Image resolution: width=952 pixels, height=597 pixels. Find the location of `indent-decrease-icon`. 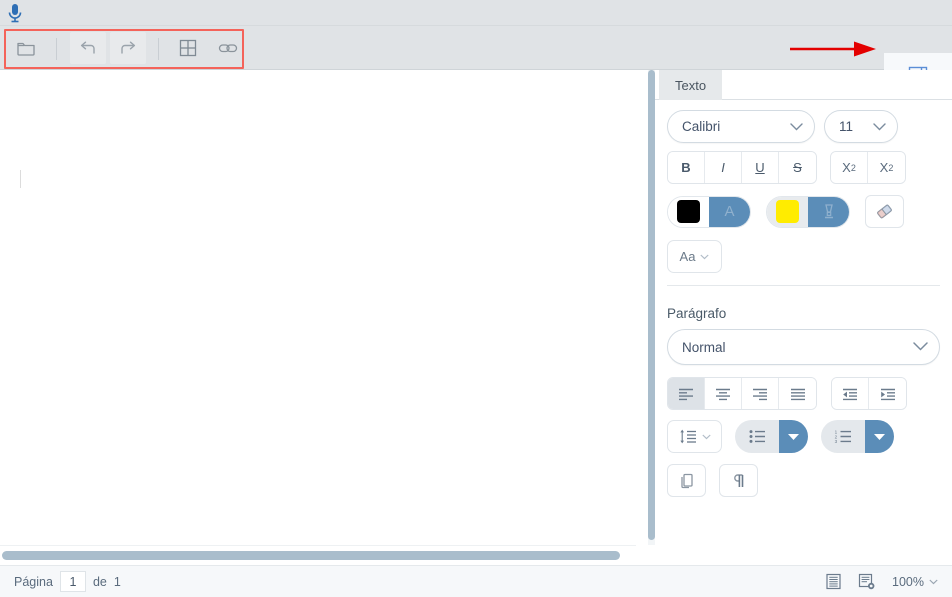

indent-decrease-icon is located at coordinates (850, 394).